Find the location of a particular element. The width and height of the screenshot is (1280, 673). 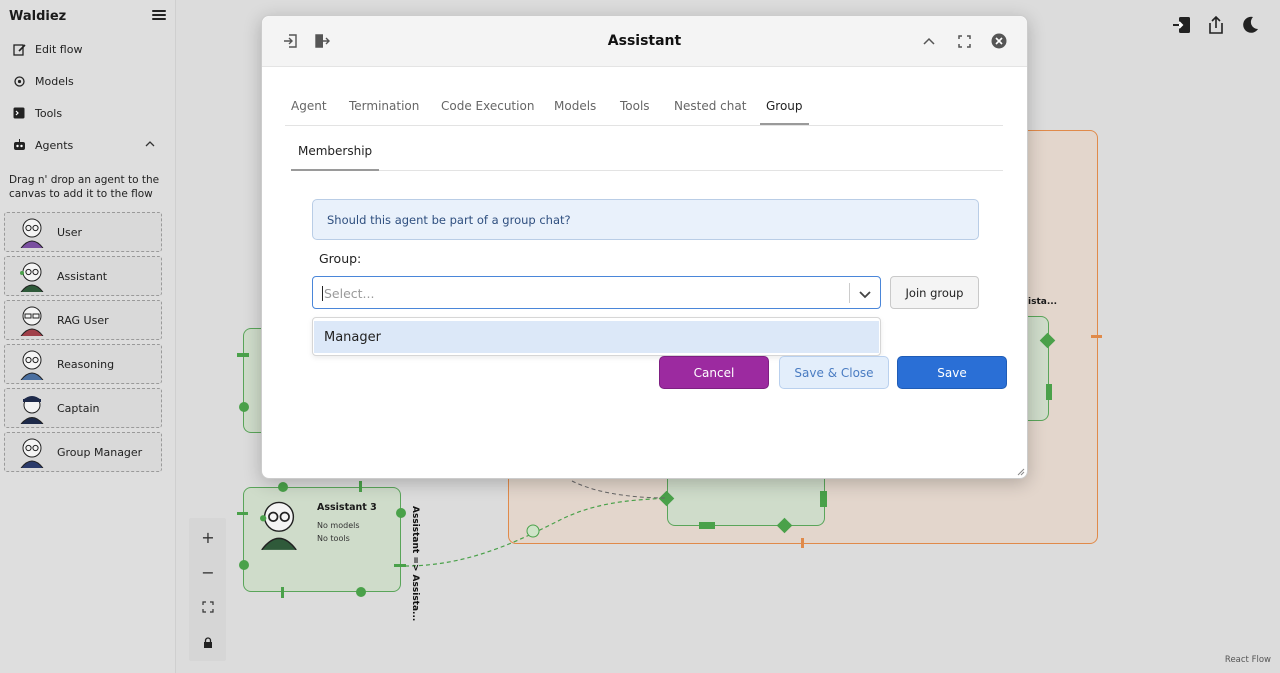

plus-icon: + is located at coordinates (208, 537).